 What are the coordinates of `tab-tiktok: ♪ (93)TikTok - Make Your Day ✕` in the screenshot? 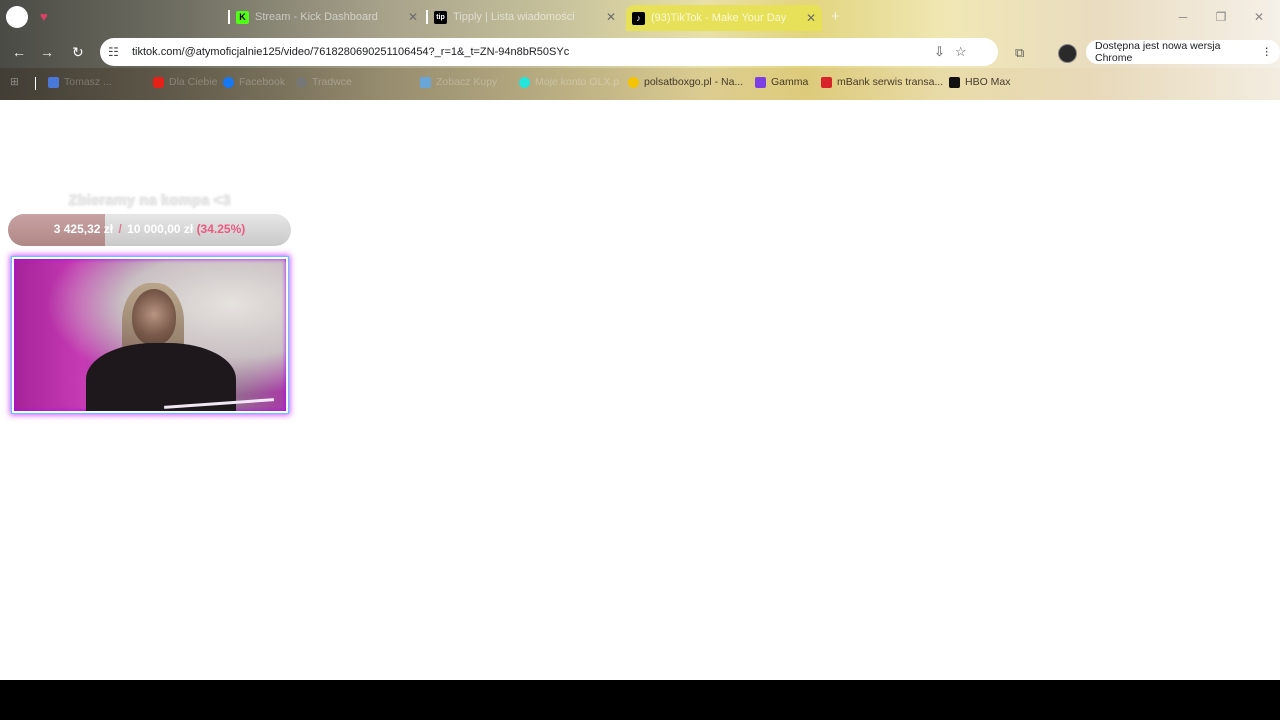 It's located at (724, 18).